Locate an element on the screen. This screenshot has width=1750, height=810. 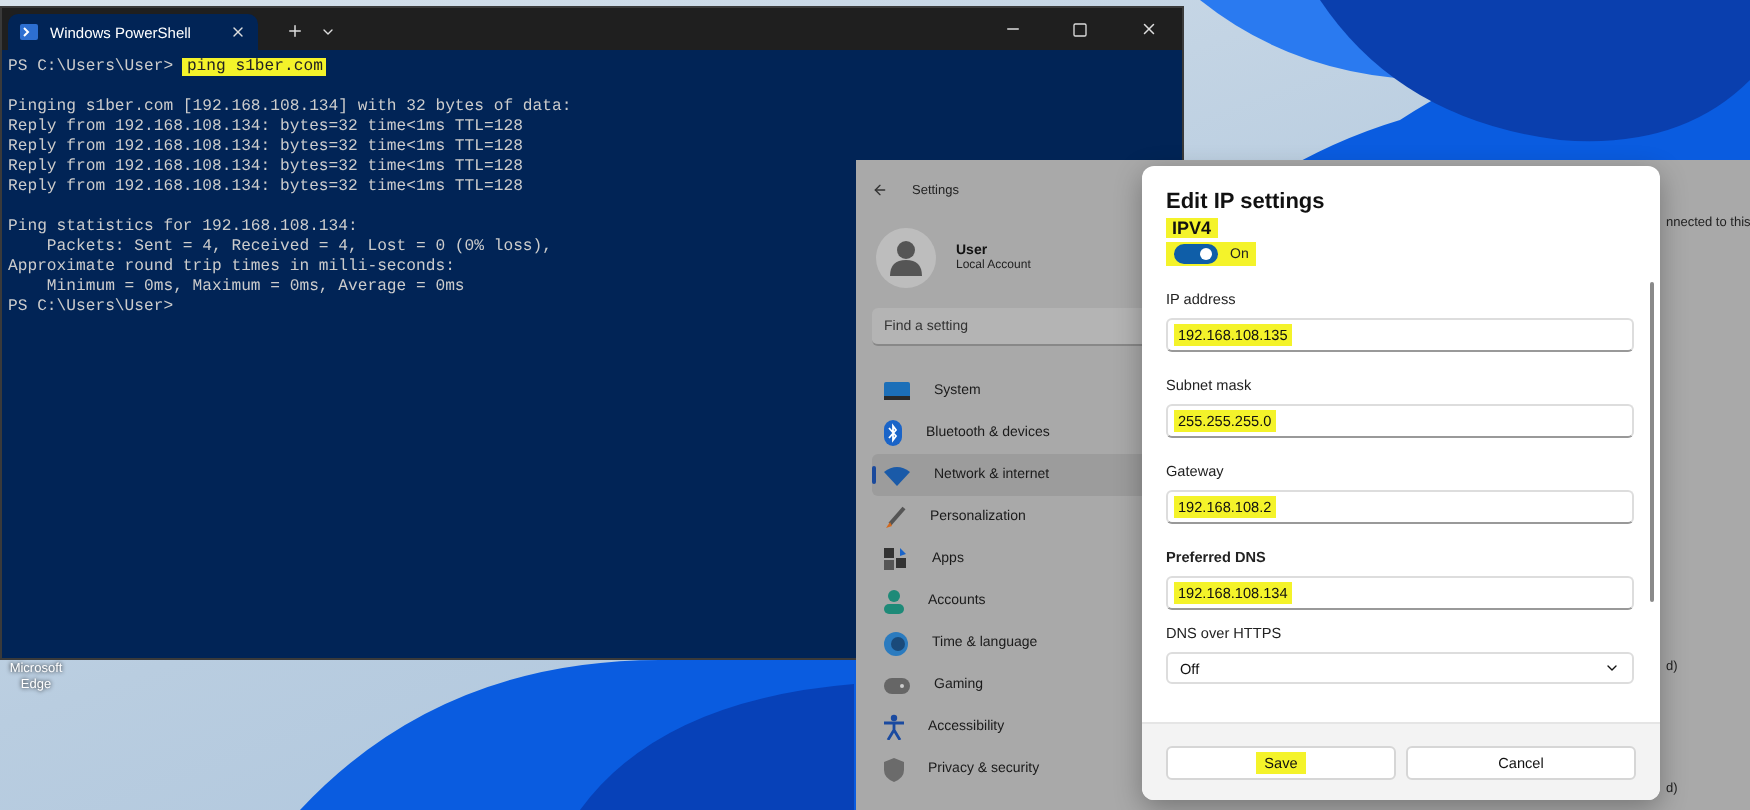
plus-icon is located at coordinates (295, 31).